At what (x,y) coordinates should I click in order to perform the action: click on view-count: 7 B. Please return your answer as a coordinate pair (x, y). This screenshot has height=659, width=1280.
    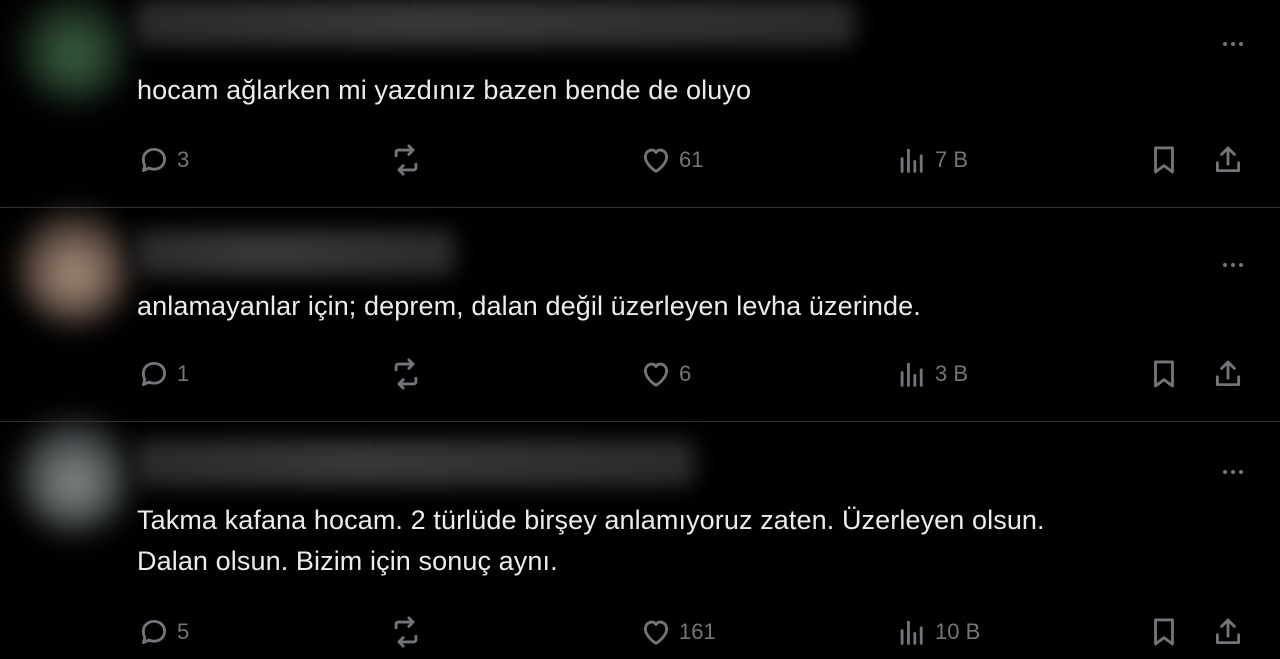
    Looking at the image, I should click on (952, 159).